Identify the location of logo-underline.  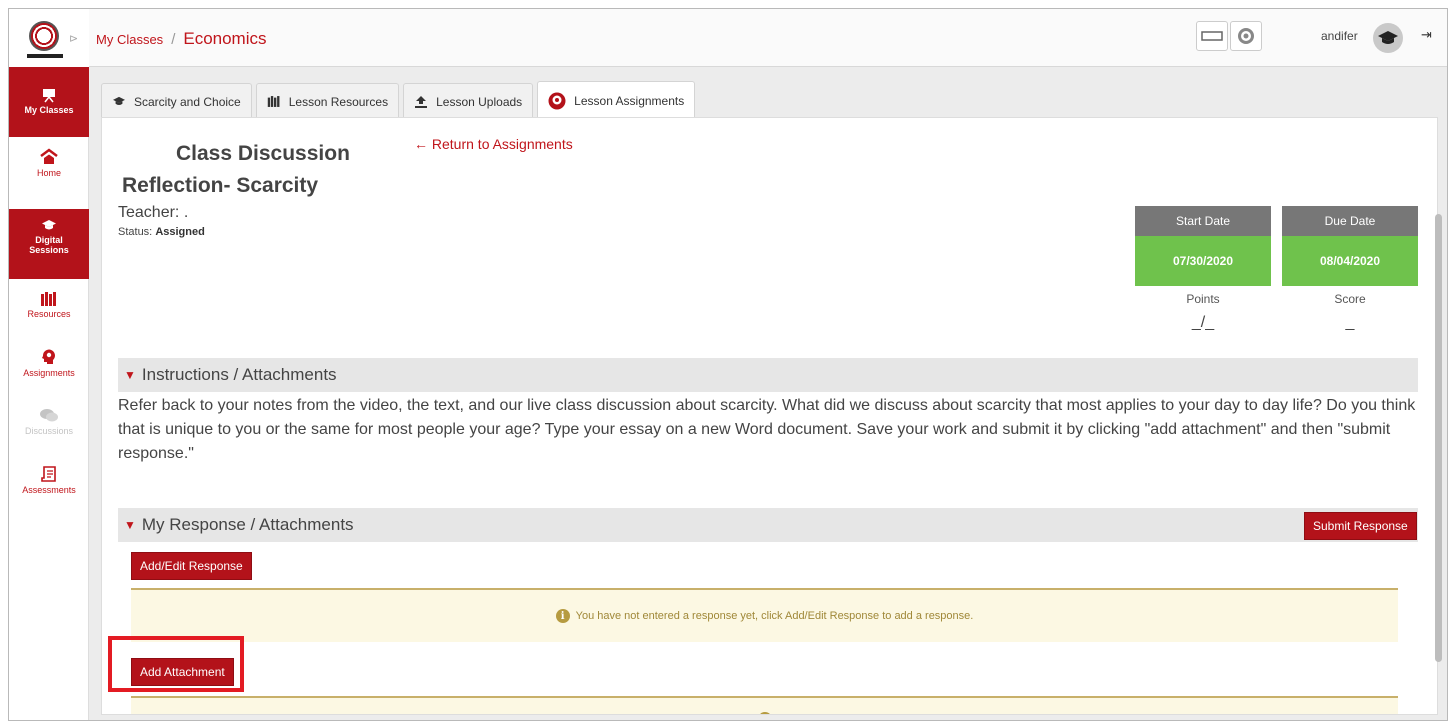
(45, 56).